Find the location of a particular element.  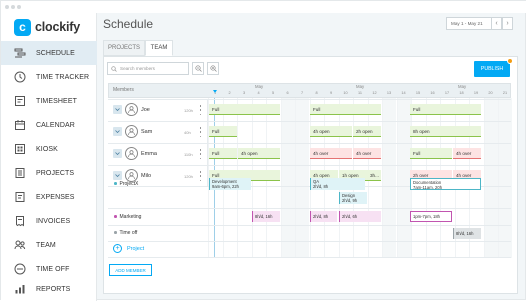

sidebar-item-kiosk: KIOSK is located at coordinates (49, 149).